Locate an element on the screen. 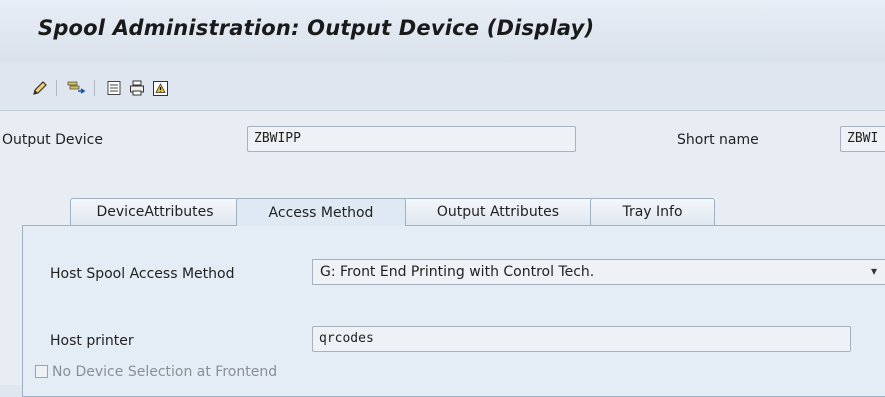  no-device-selection-label: No Device Selection at Frontend is located at coordinates (165, 372).